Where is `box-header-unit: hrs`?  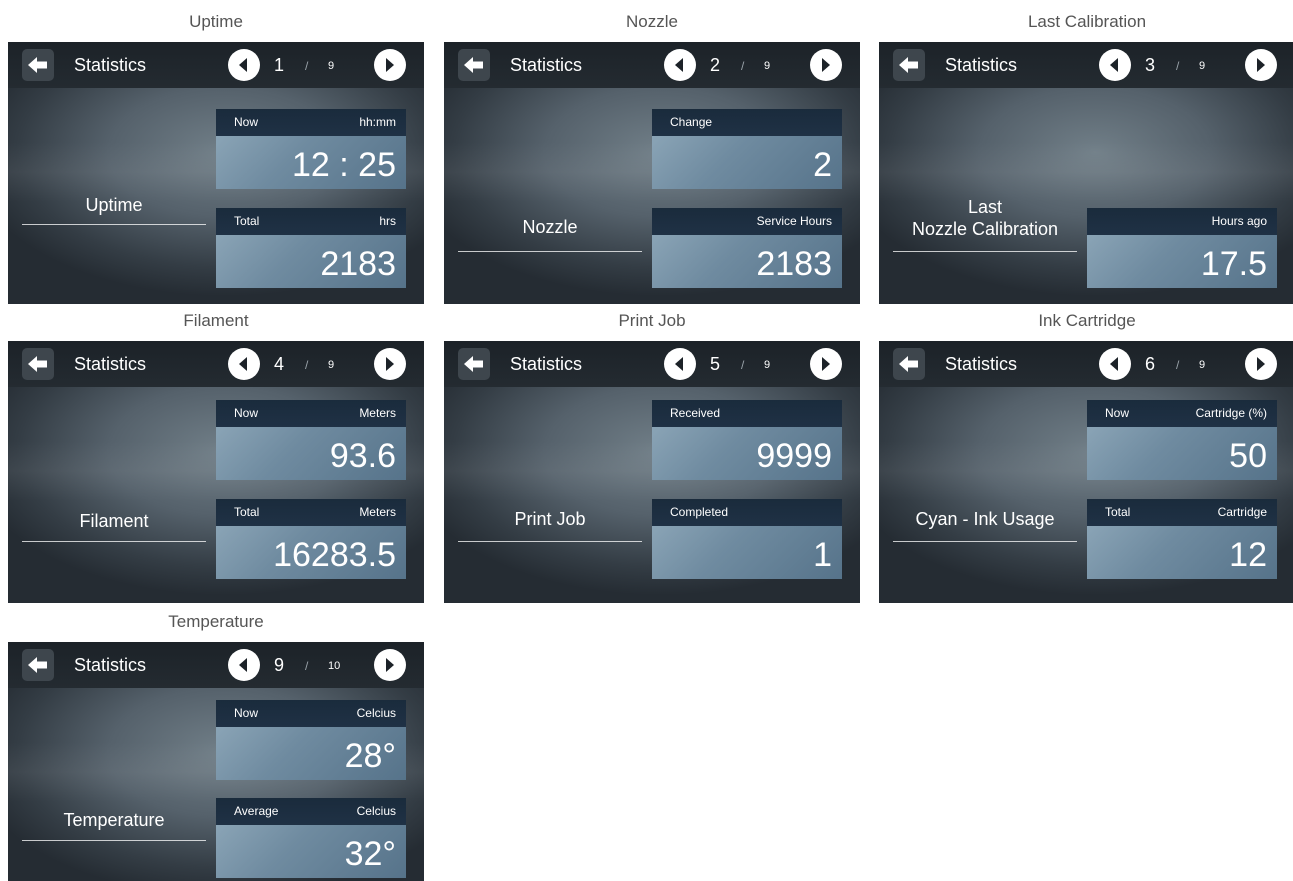 box-header-unit: hrs is located at coordinates (387, 221).